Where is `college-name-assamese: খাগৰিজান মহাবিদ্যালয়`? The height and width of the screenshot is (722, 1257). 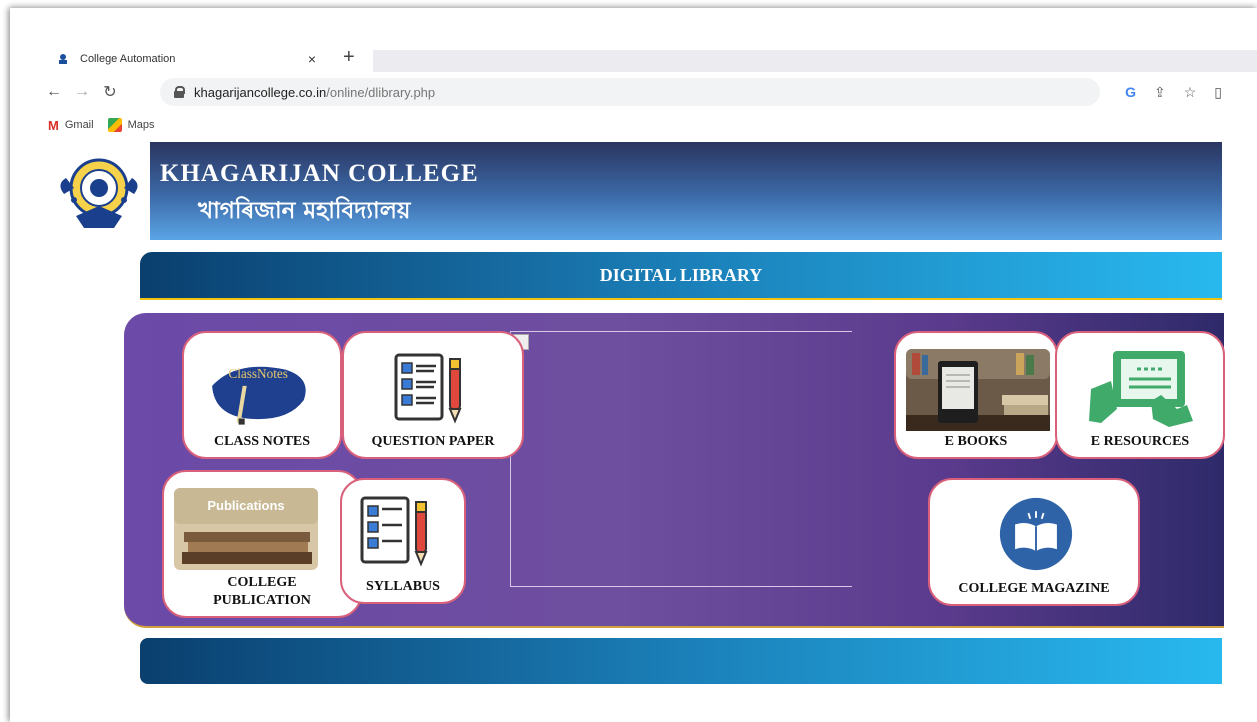 college-name-assamese: খাগৰিজান মহাবিদ্যালয় is located at coordinates (304, 211).